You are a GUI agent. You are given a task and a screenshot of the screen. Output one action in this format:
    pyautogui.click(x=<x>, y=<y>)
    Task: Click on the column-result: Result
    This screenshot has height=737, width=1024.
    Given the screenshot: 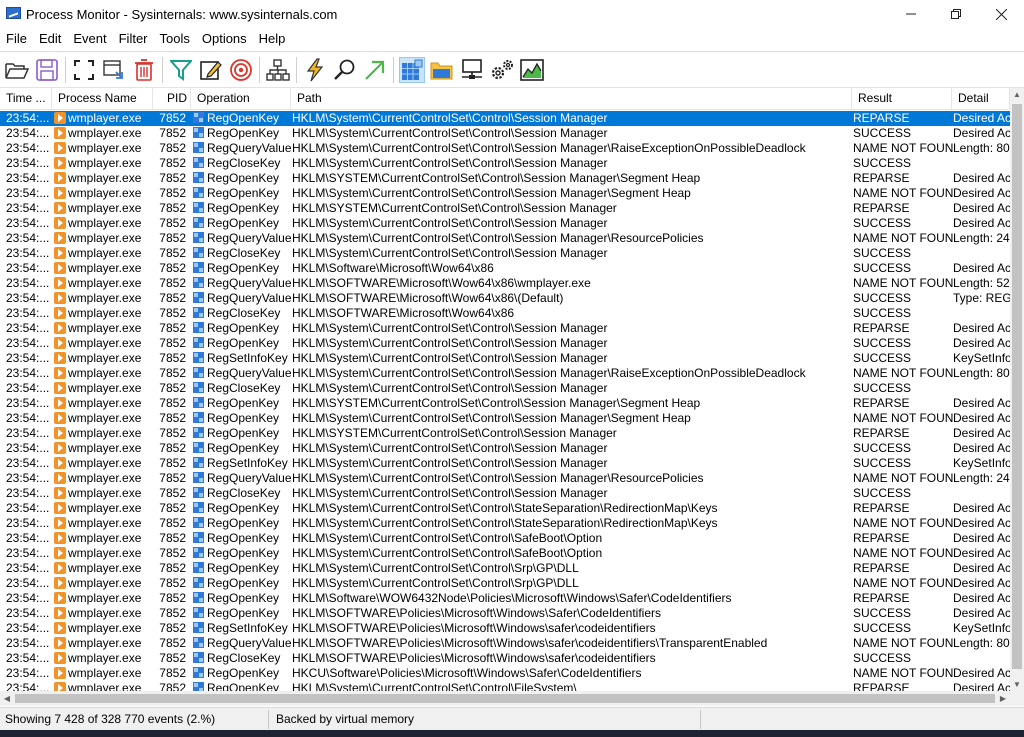 What is the action you would take?
    pyautogui.click(x=902, y=99)
    